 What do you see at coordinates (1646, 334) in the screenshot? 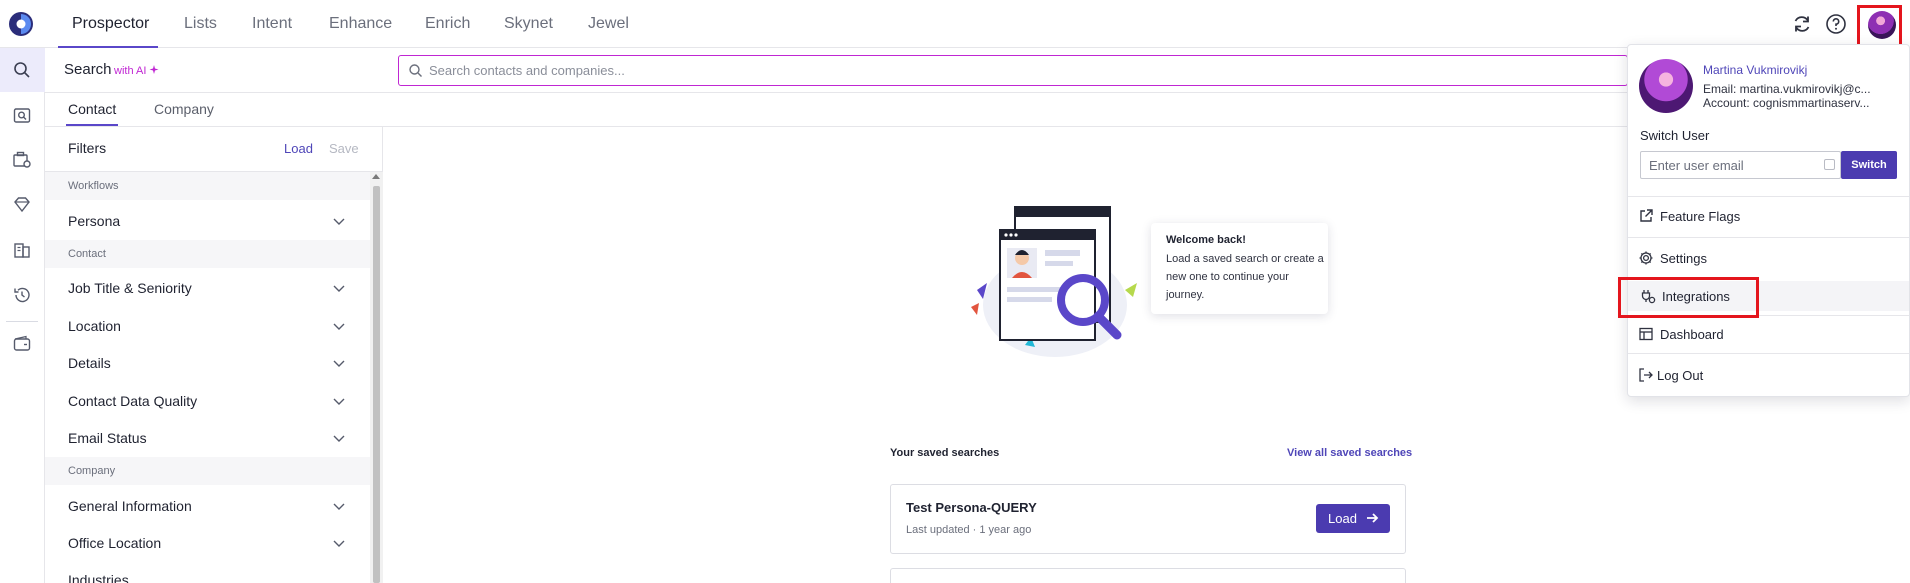
I see `dashboard-icon` at bounding box center [1646, 334].